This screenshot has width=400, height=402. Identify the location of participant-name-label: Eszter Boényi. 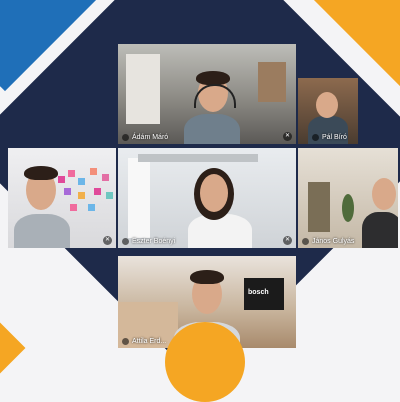
(148, 241).